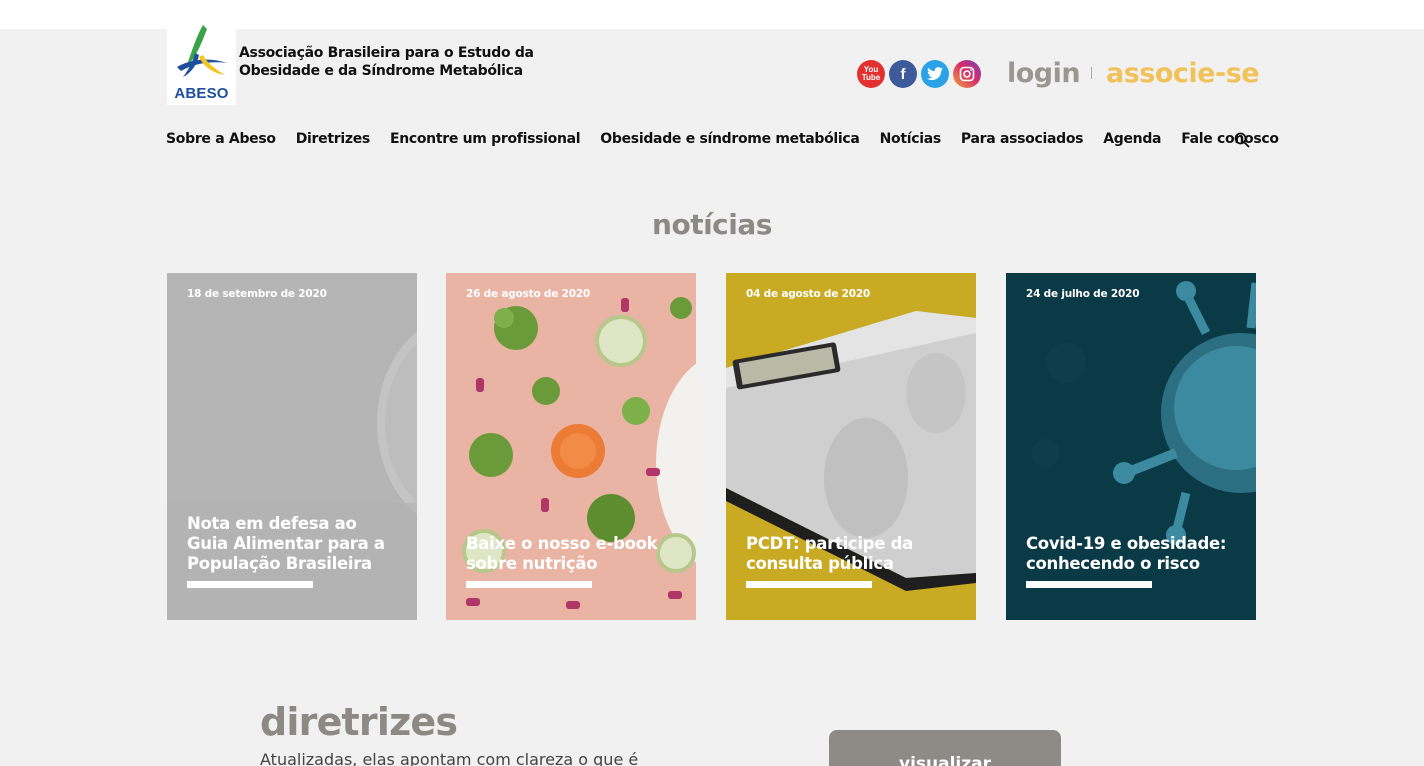 This screenshot has height=766, width=1424. What do you see at coordinates (919, 74) in the screenshot?
I see `social-links: You Tube f` at bounding box center [919, 74].